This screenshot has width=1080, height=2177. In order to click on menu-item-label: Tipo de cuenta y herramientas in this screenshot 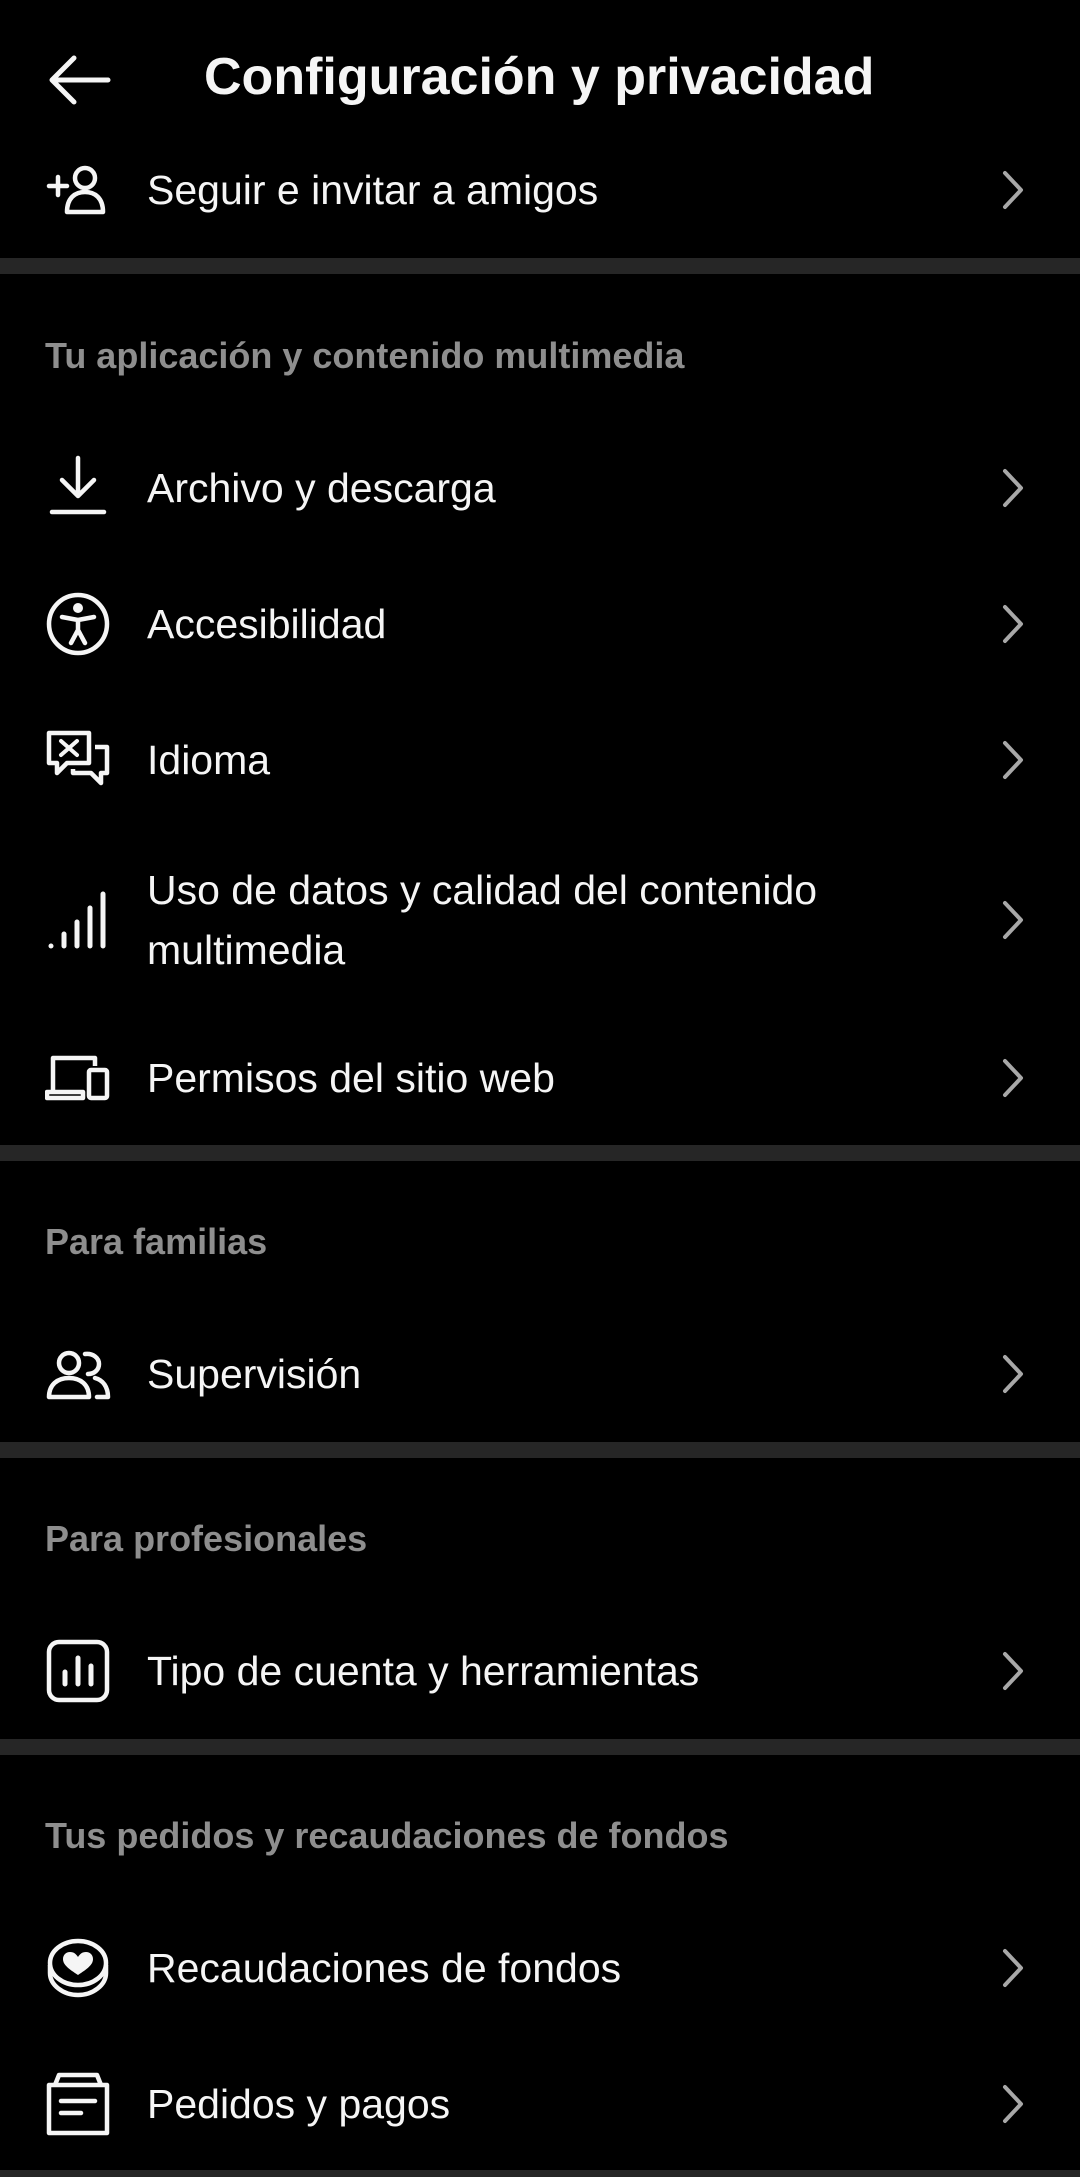, I will do `click(423, 1671)`.